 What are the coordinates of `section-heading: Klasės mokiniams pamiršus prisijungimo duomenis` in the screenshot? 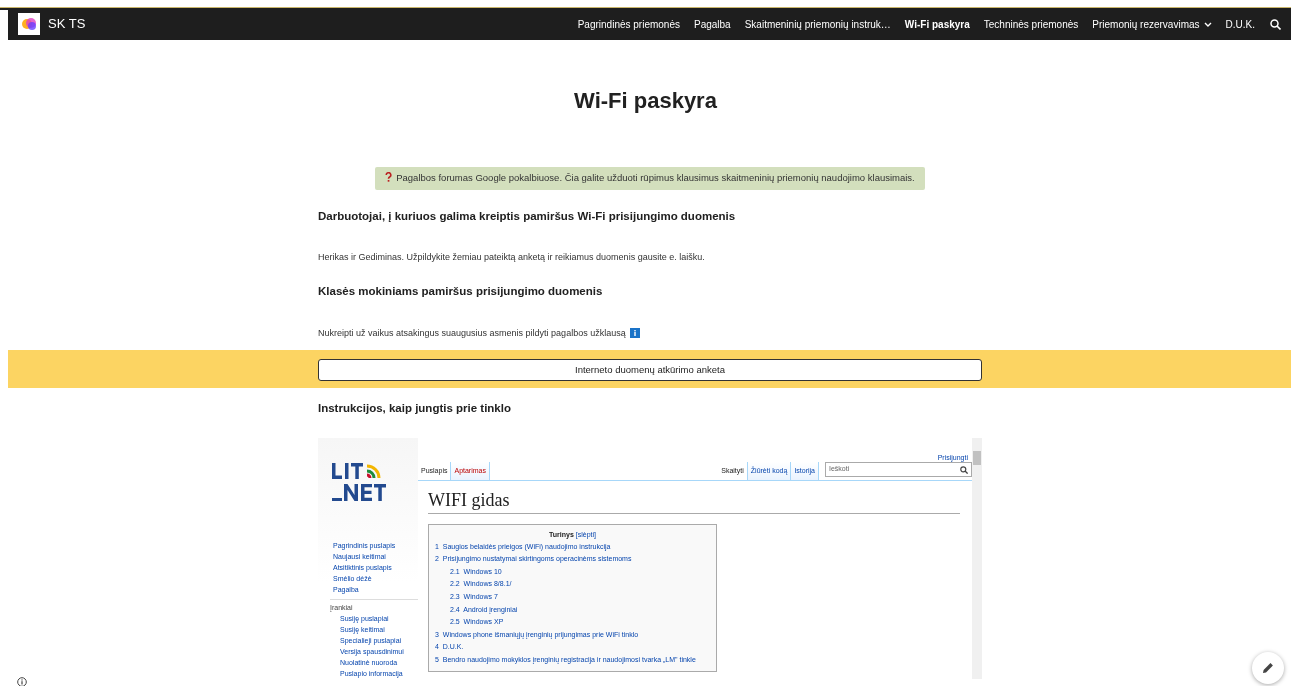 It's located at (461, 291).